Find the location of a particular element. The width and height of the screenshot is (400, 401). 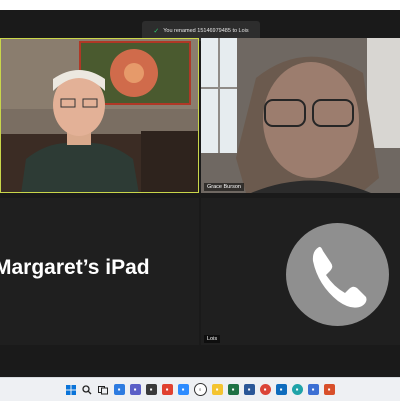

store-icon: ▪ is located at coordinates (151, 389).